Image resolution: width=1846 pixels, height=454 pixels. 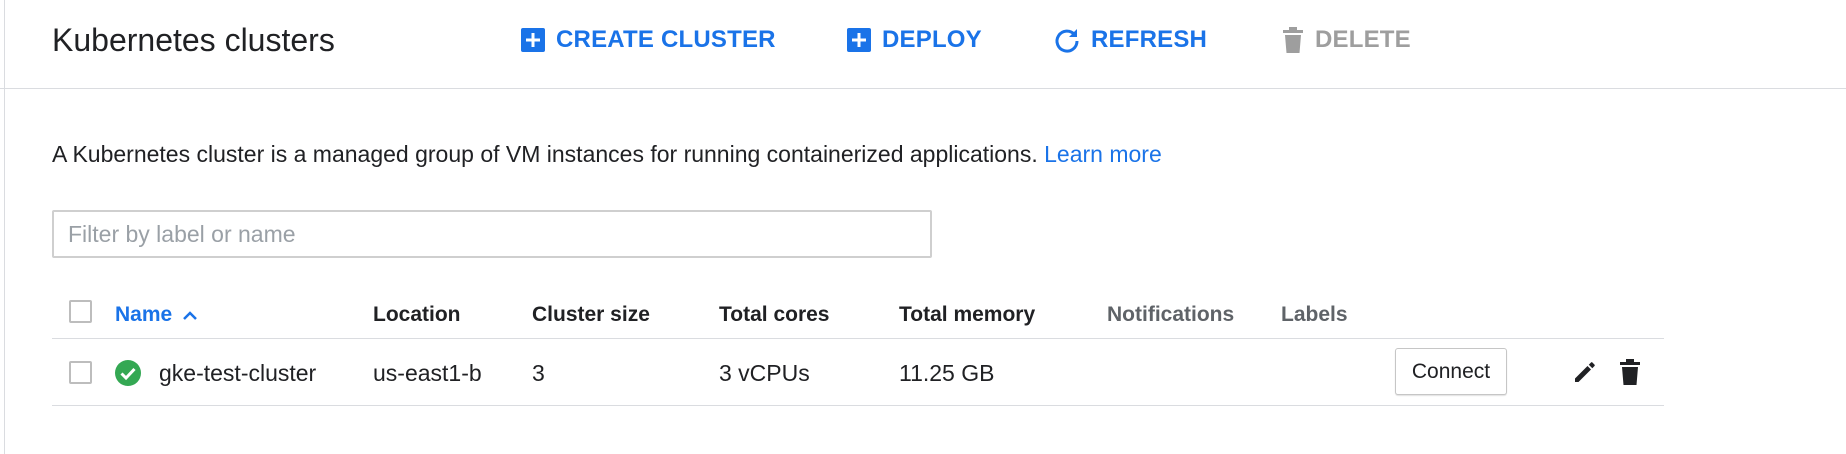 I want to click on filter-input, so click(x=492, y=234).